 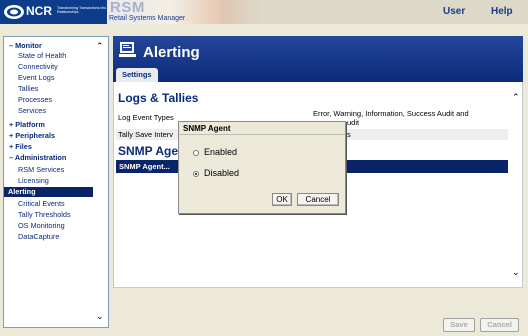 What do you see at coordinates (44, 215) in the screenshot?
I see `sidebar-item-tally-thresholds: Tally Thresholds` at bounding box center [44, 215].